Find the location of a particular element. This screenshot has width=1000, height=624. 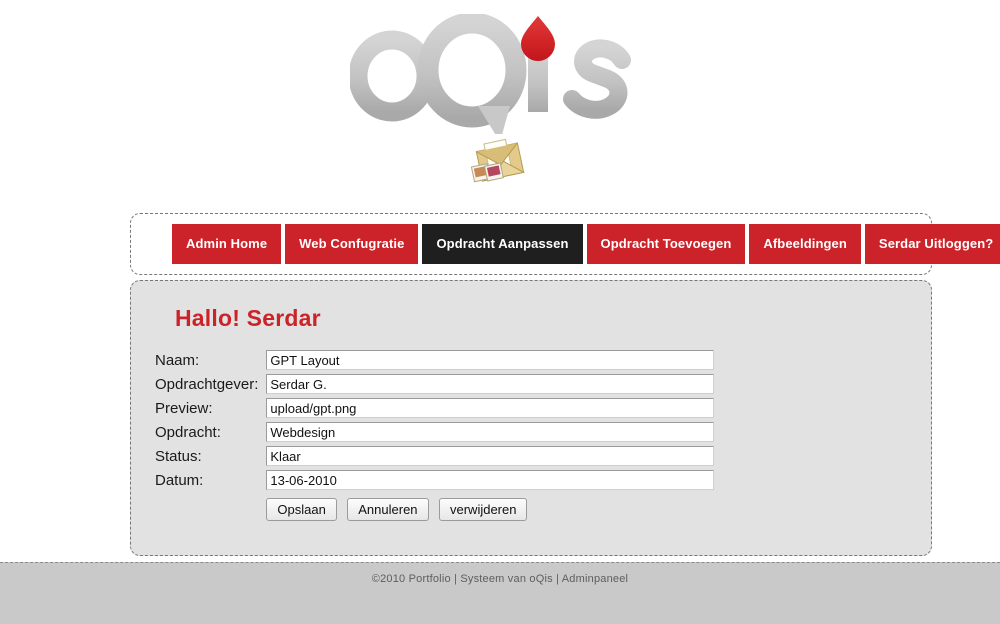

form-row-opdracht: Opdracht: is located at coordinates (435, 434).